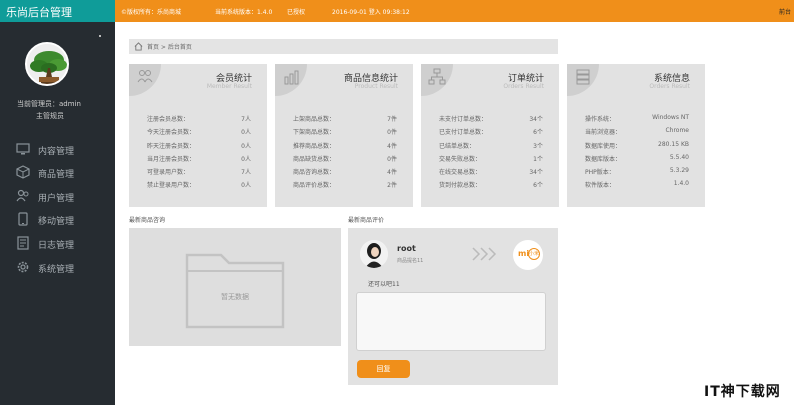 This screenshot has width=794, height=405. What do you see at coordinates (383, 369) in the screenshot?
I see `reply-button: 回复` at bounding box center [383, 369].